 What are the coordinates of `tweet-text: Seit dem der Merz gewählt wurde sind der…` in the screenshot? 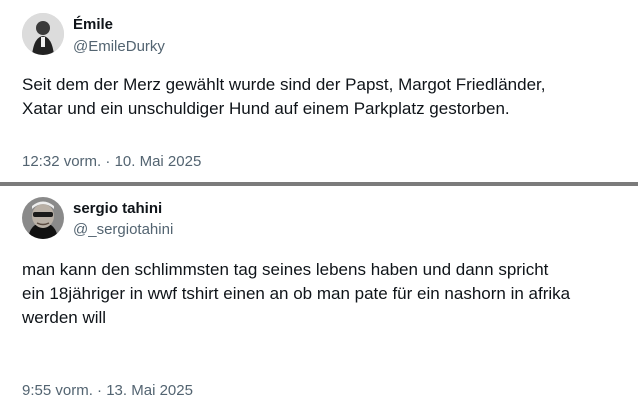 It's located at (322, 97).